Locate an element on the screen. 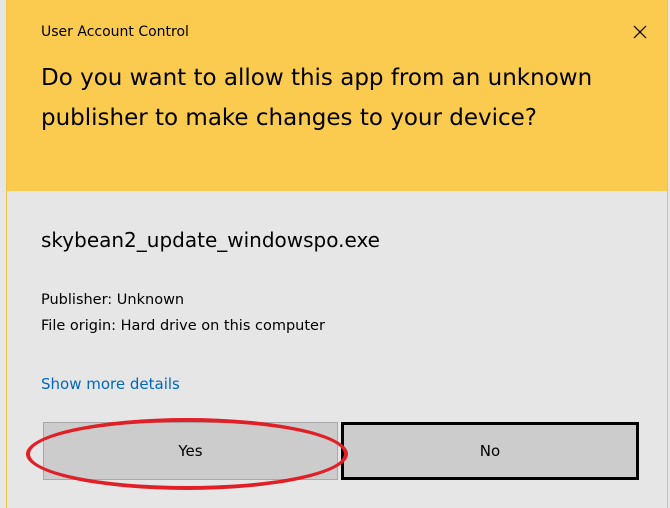  app-name: skybean2_update_windowspo.exe is located at coordinates (210, 240).